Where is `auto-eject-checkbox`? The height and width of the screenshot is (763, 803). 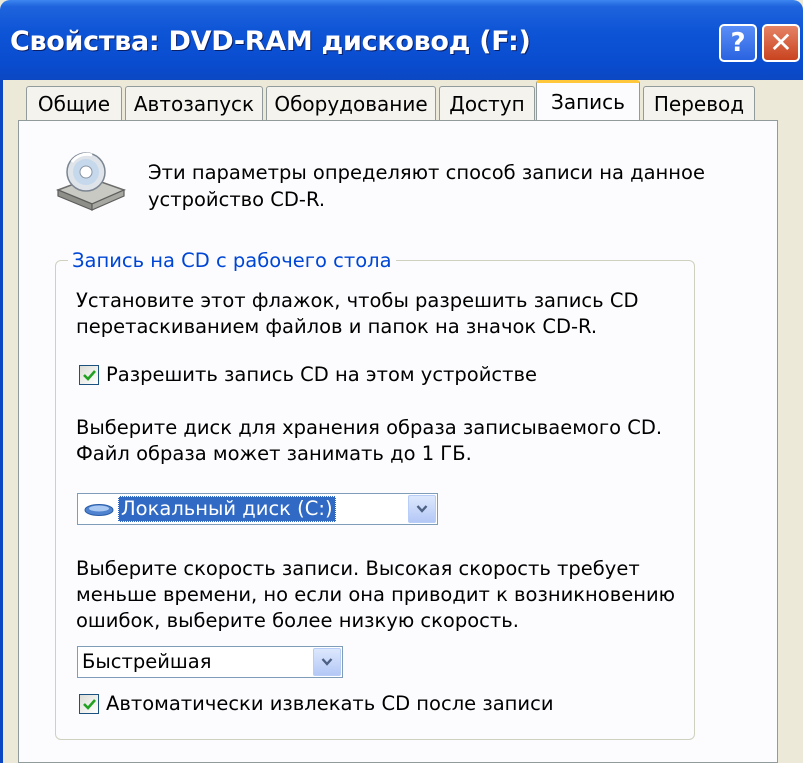 auto-eject-checkbox is located at coordinates (89, 704).